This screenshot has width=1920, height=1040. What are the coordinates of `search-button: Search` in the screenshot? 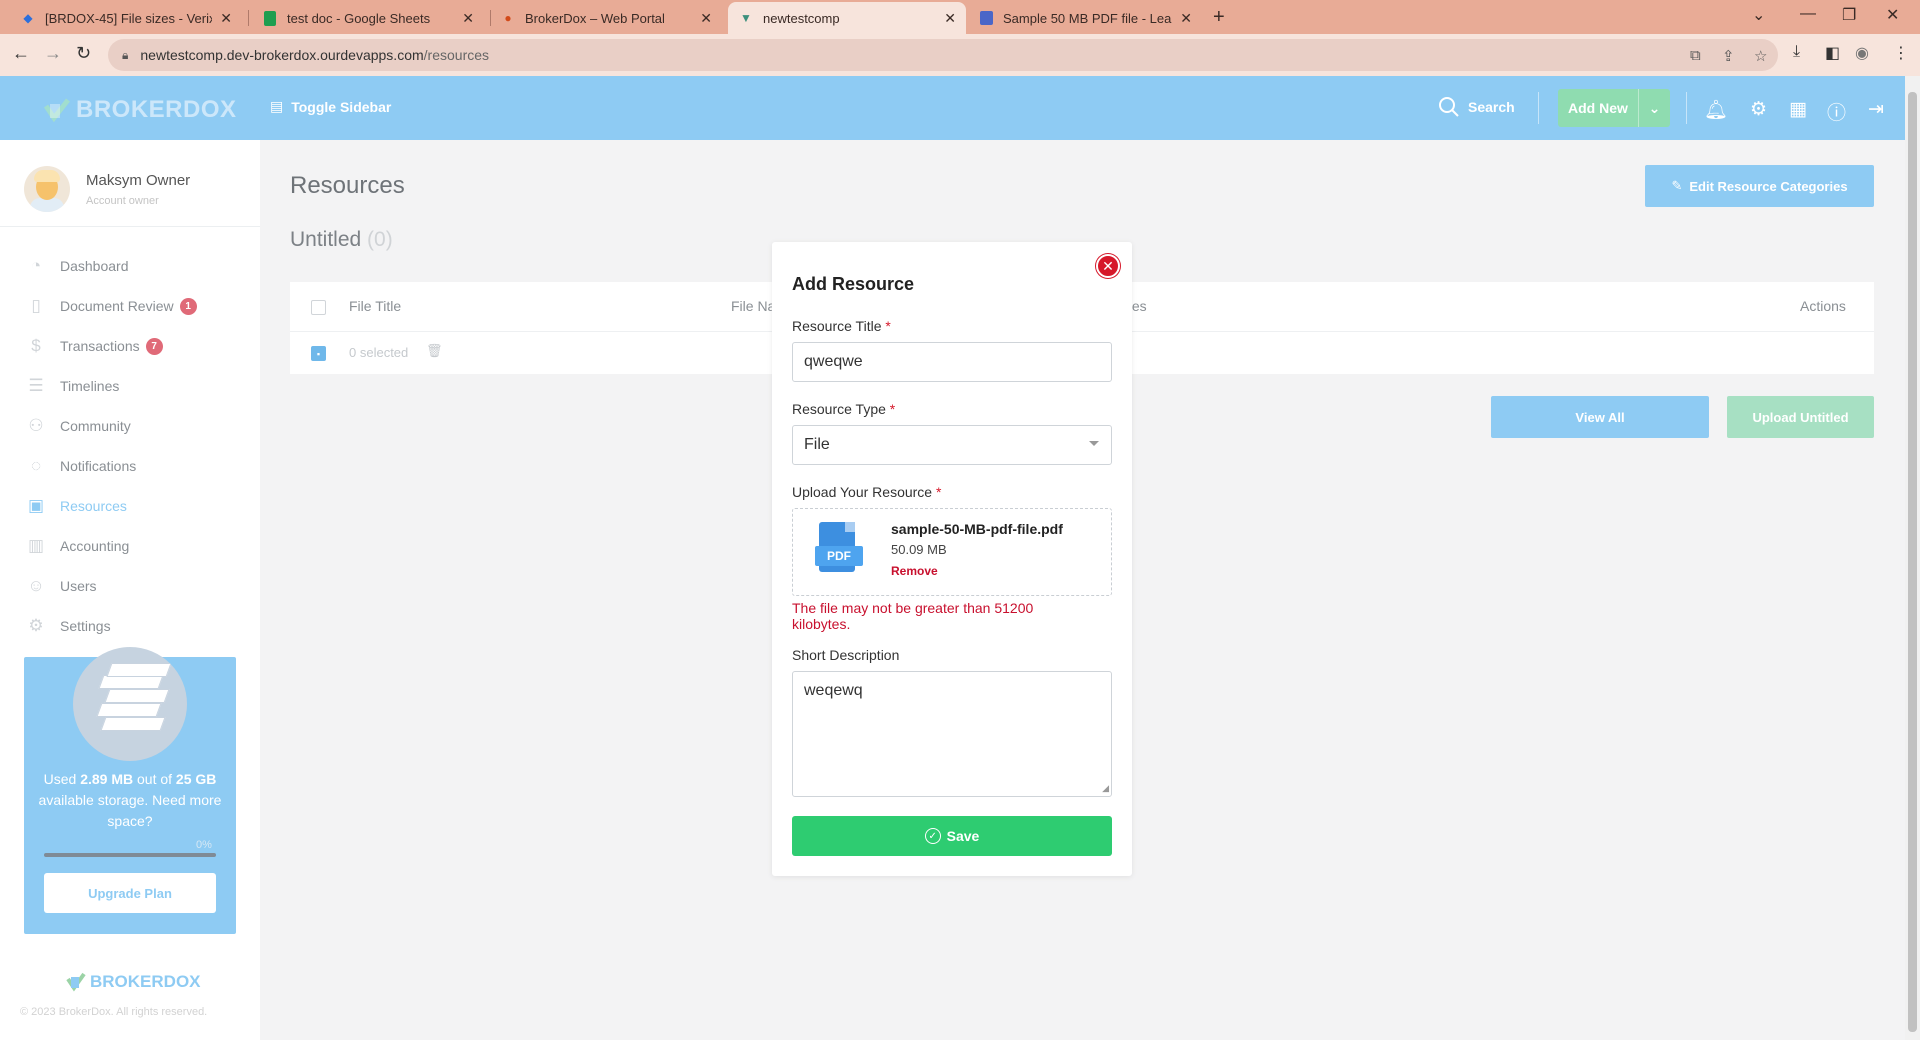 It's located at (1476, 107).